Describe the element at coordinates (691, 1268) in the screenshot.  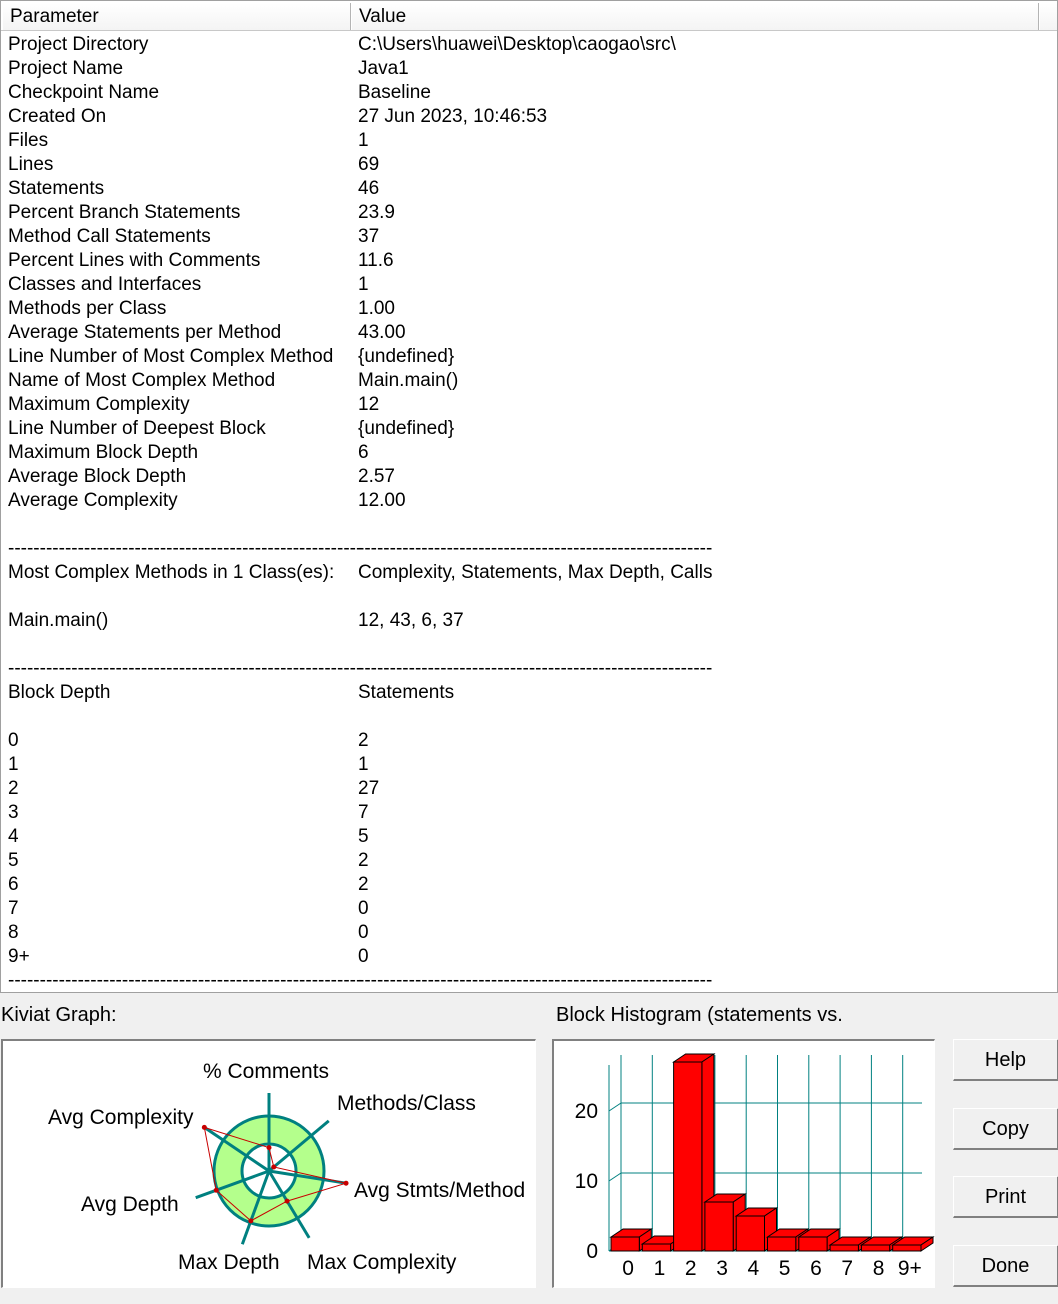
I see `x-tick-label: 2` at that location.